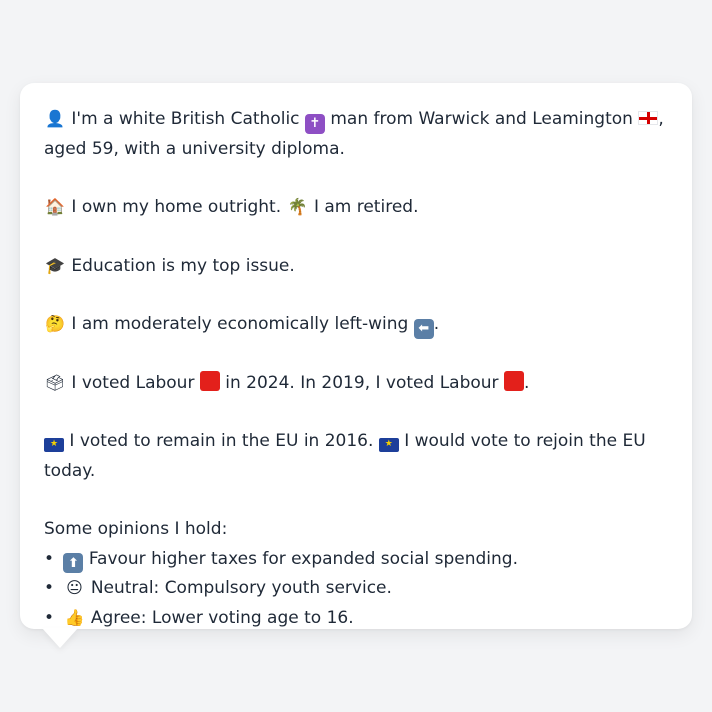 This screenshot has height=712, width=712. I want to click on opinion-text: Neutral: Compulsory youth service., so click(241, 588).